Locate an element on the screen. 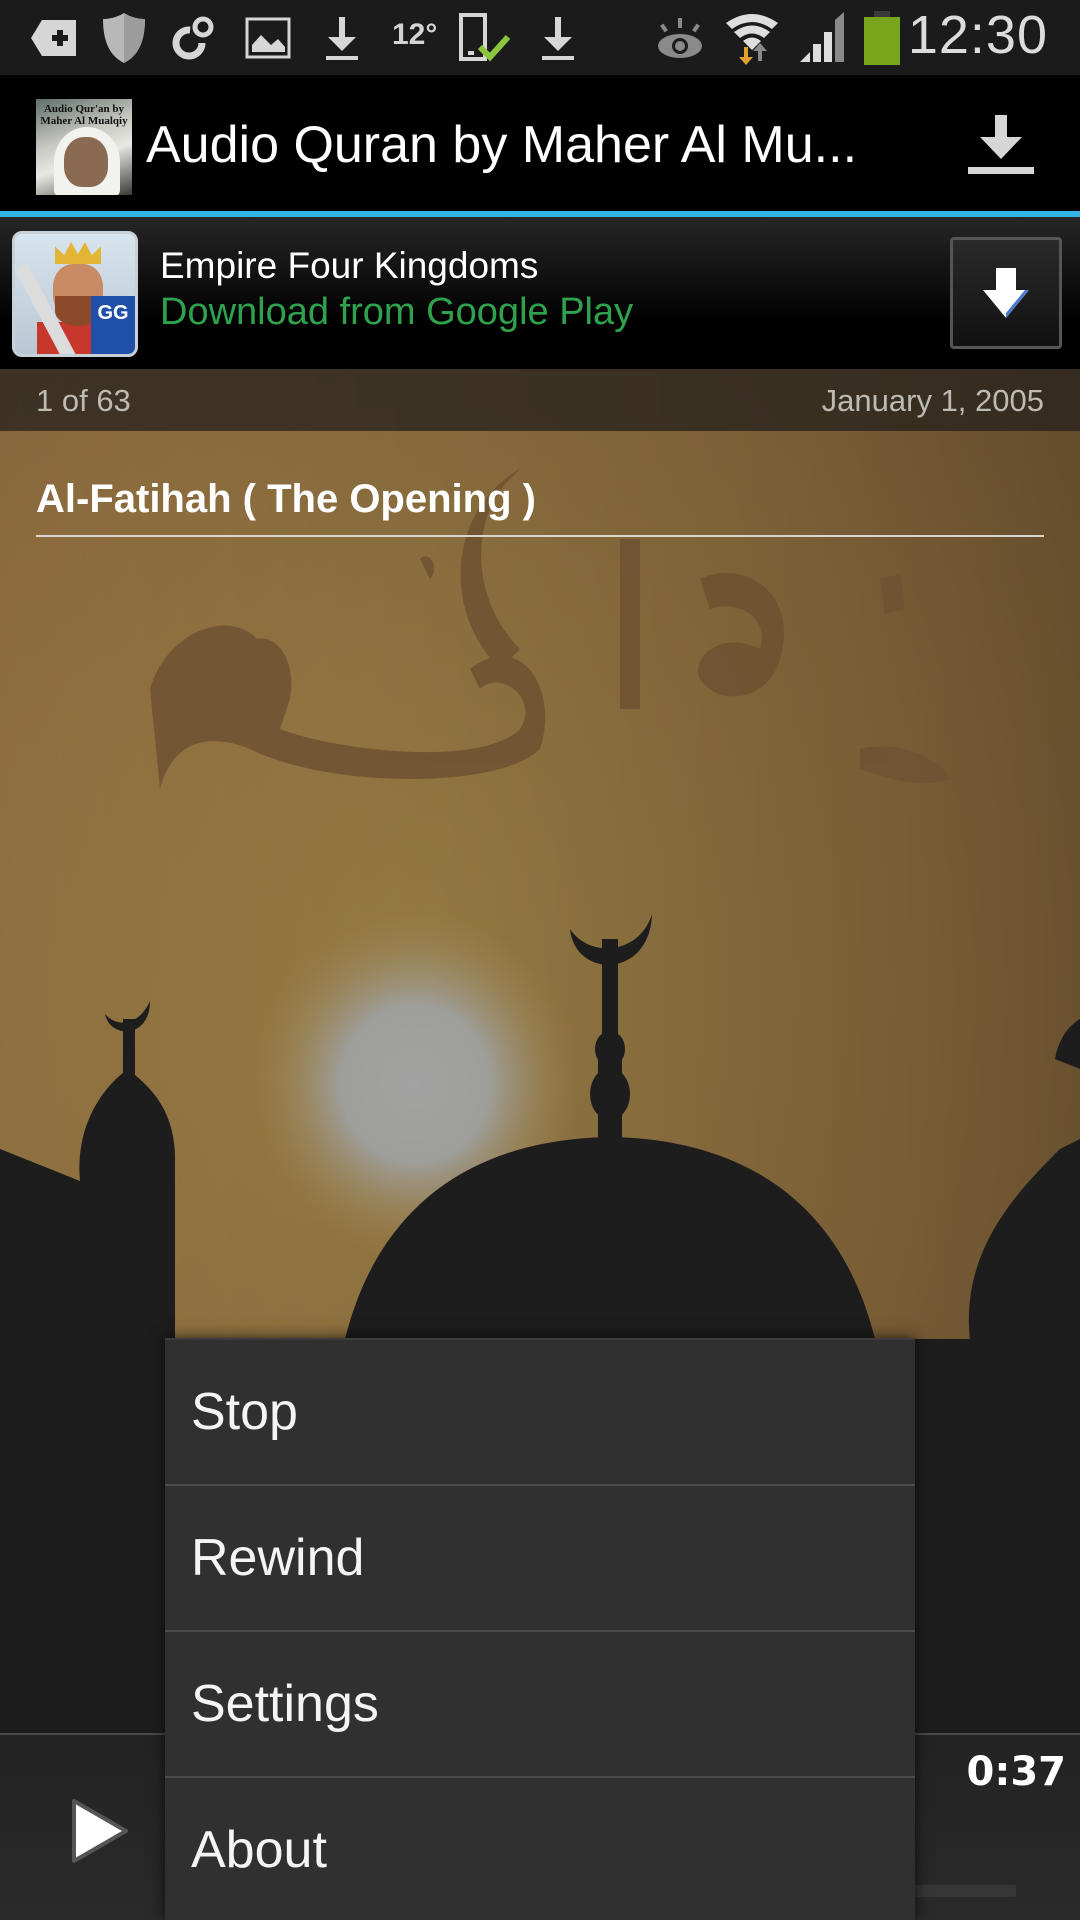  app-icon-face is located at coordinates (86, 162).